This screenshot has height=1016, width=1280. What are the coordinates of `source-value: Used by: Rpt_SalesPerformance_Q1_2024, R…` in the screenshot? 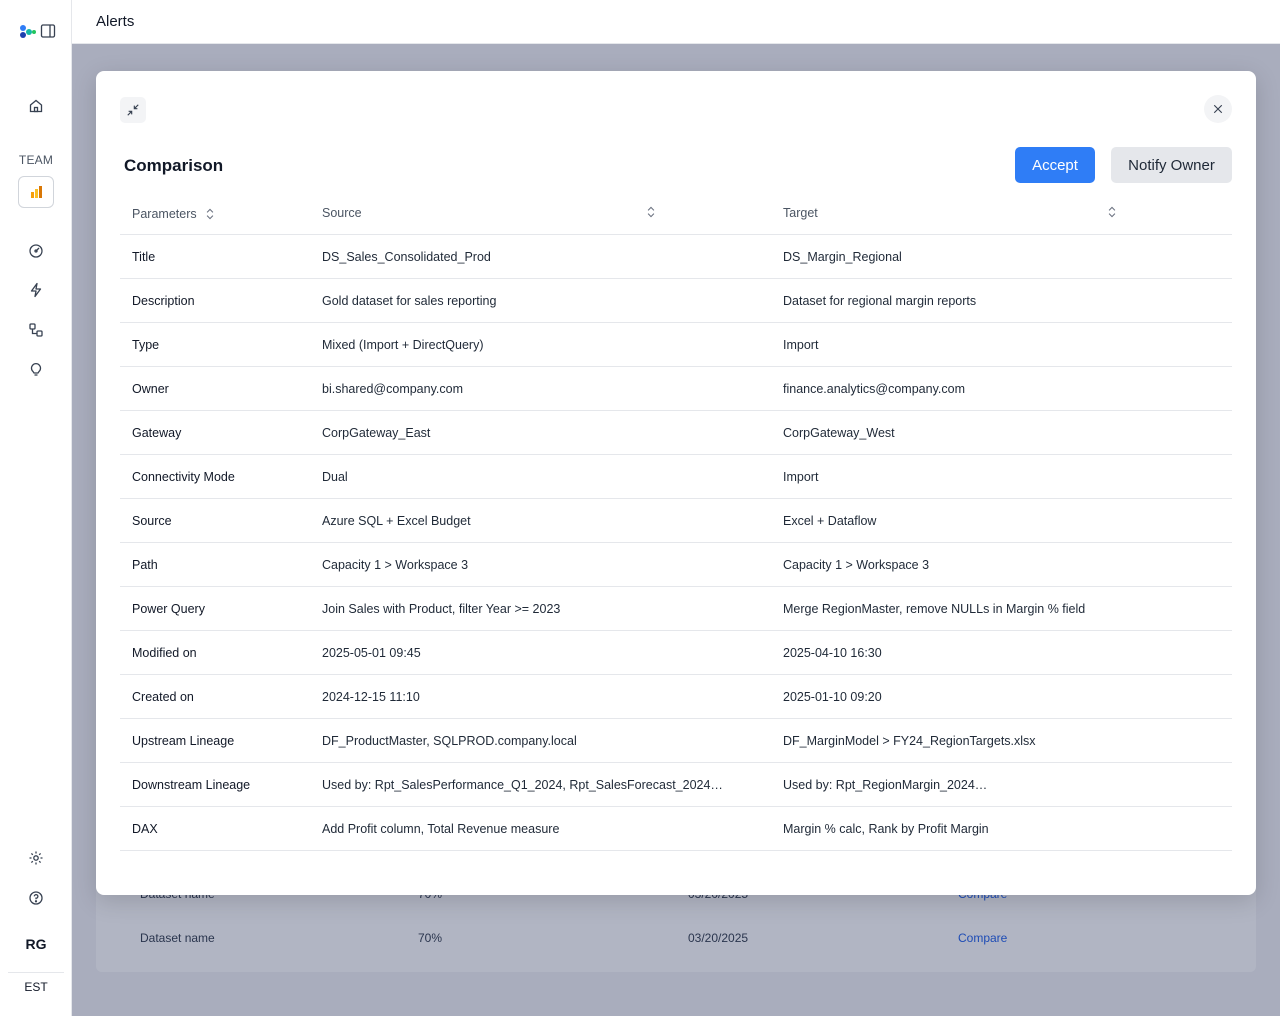 It's located at (522, 785).